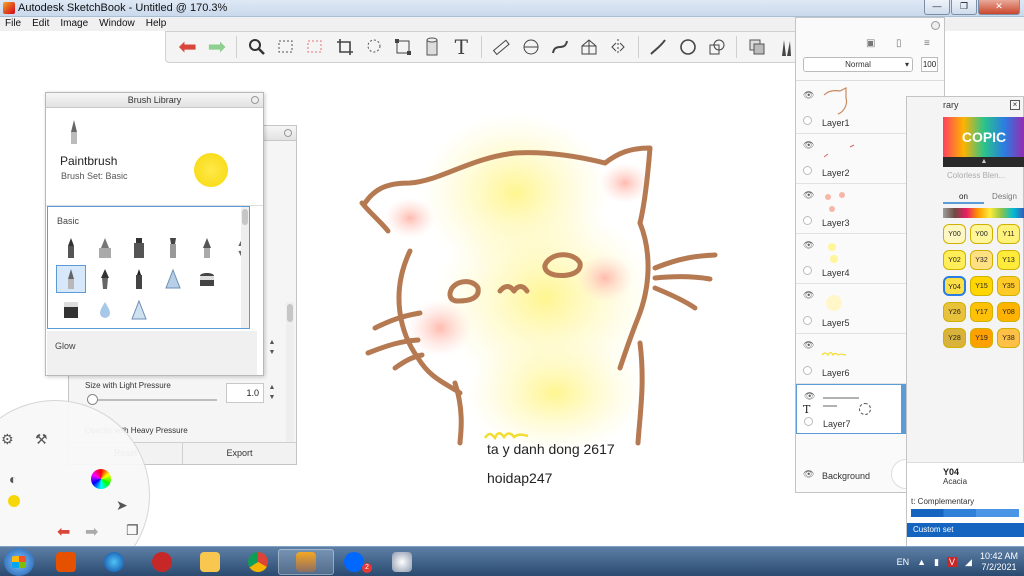  Describe the element at coordinates (1008, 234) in the screenshot. I see `copic-swatch: Y11` at that location.